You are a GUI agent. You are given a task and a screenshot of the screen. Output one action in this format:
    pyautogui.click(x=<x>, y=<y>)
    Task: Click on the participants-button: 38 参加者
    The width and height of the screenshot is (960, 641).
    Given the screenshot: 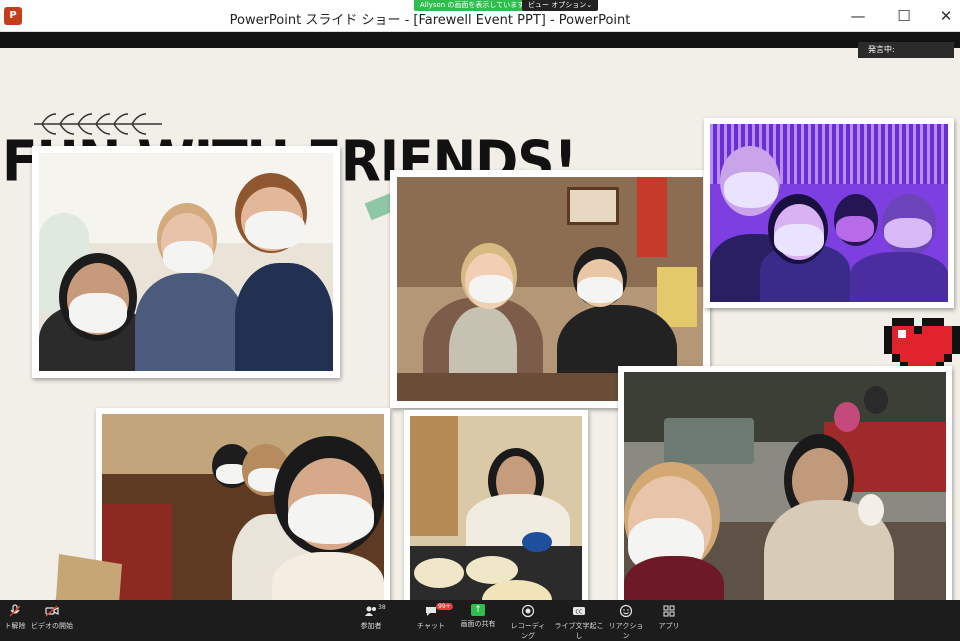 What is the action you would take?
    pyautogui.click(x=371, y=617)
    